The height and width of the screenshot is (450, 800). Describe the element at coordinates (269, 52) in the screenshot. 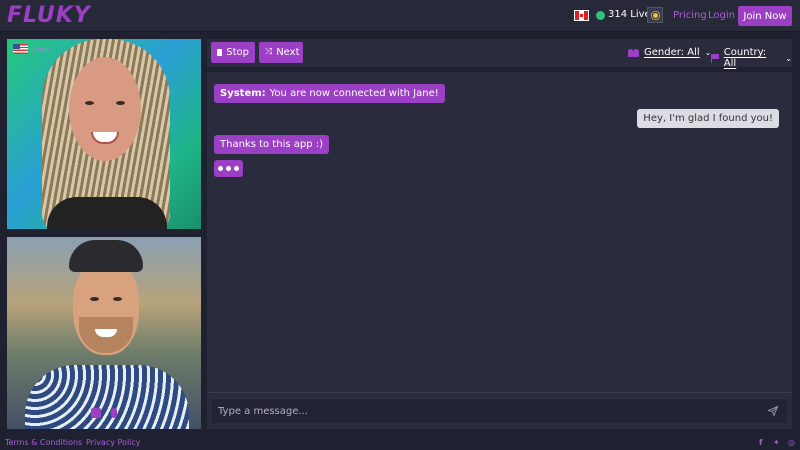

I see `shuffle-icon: ⤨` at that location.